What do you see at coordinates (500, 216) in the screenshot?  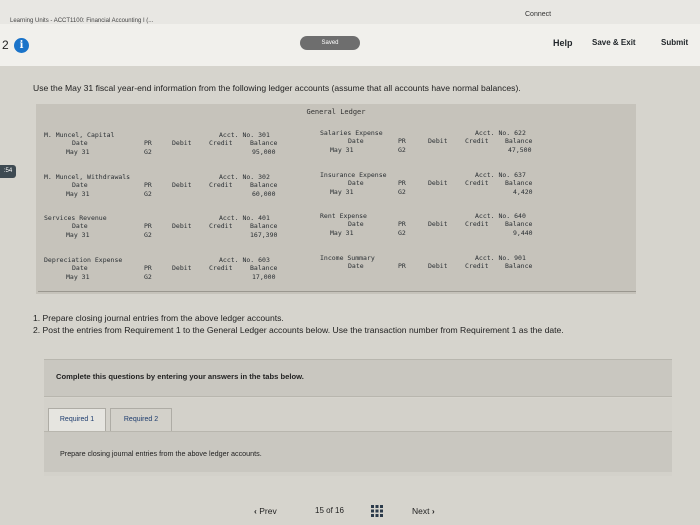 I see `account-number: Acct. No. 640` at bounding box center [500, 216].